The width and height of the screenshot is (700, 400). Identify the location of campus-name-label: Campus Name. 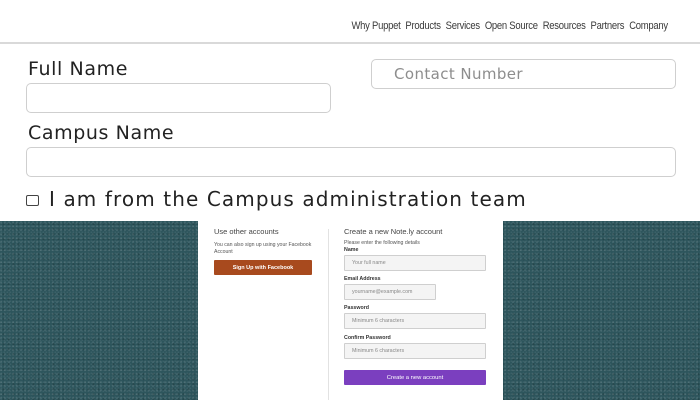
(101, 133).